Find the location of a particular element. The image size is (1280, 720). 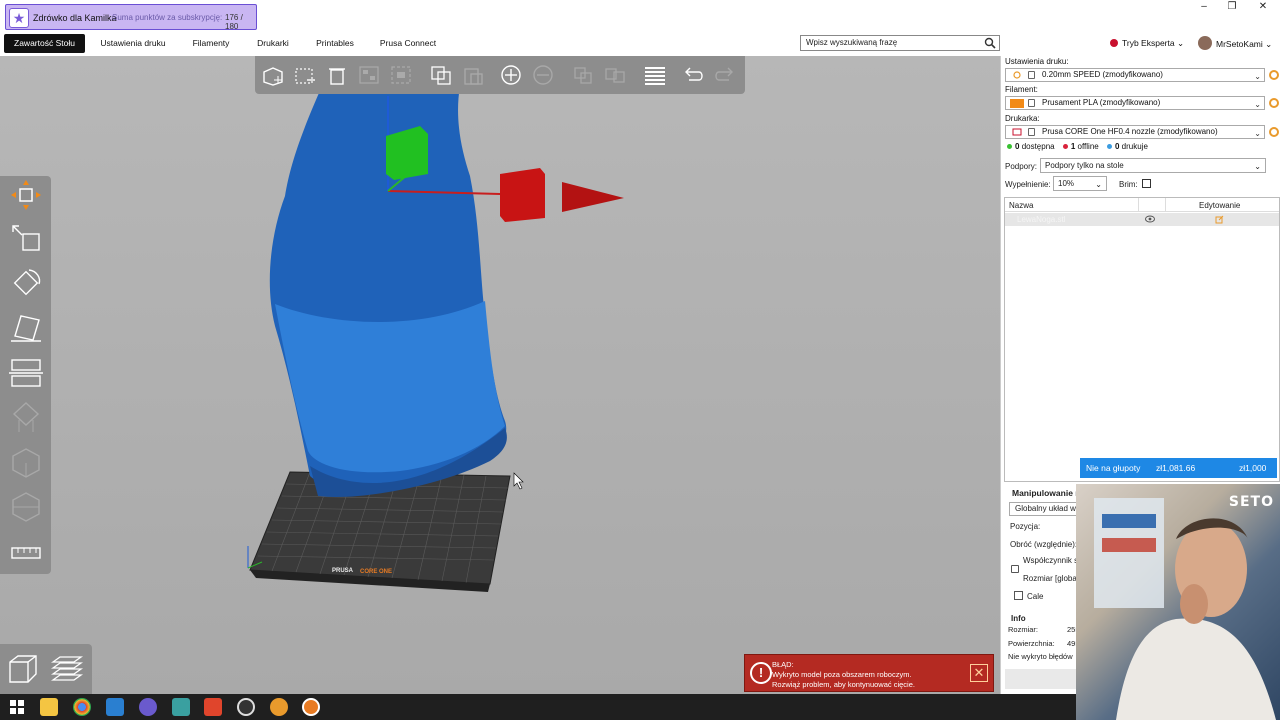

scale-icon is located at coordinates (26, 239).